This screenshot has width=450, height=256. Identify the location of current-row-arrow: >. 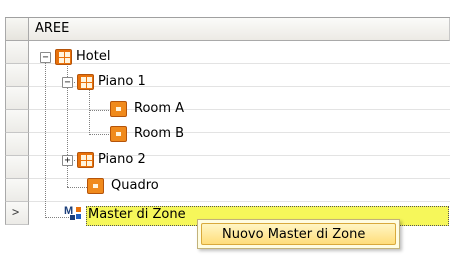
(16, 212).